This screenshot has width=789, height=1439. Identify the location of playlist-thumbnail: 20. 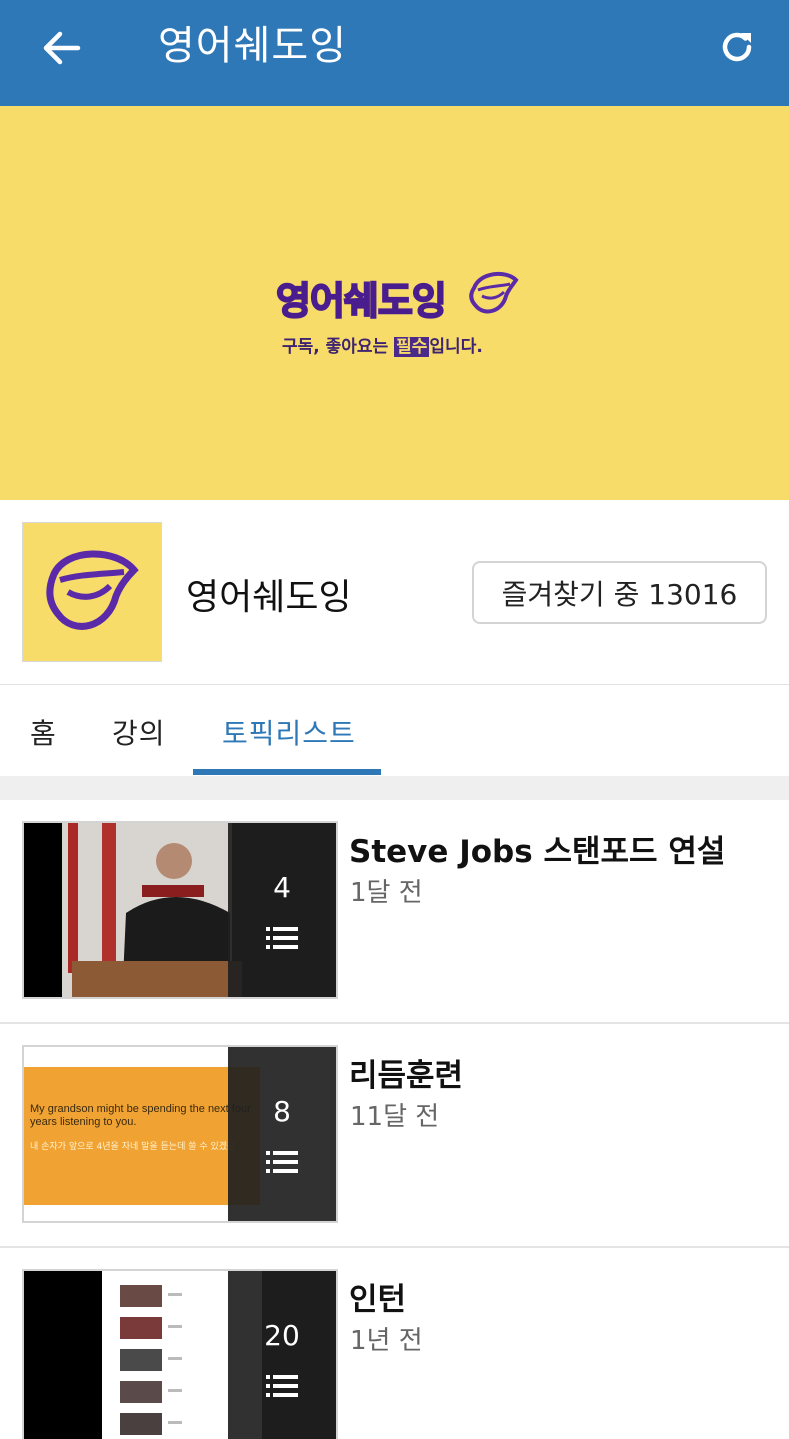
(180, 1354).